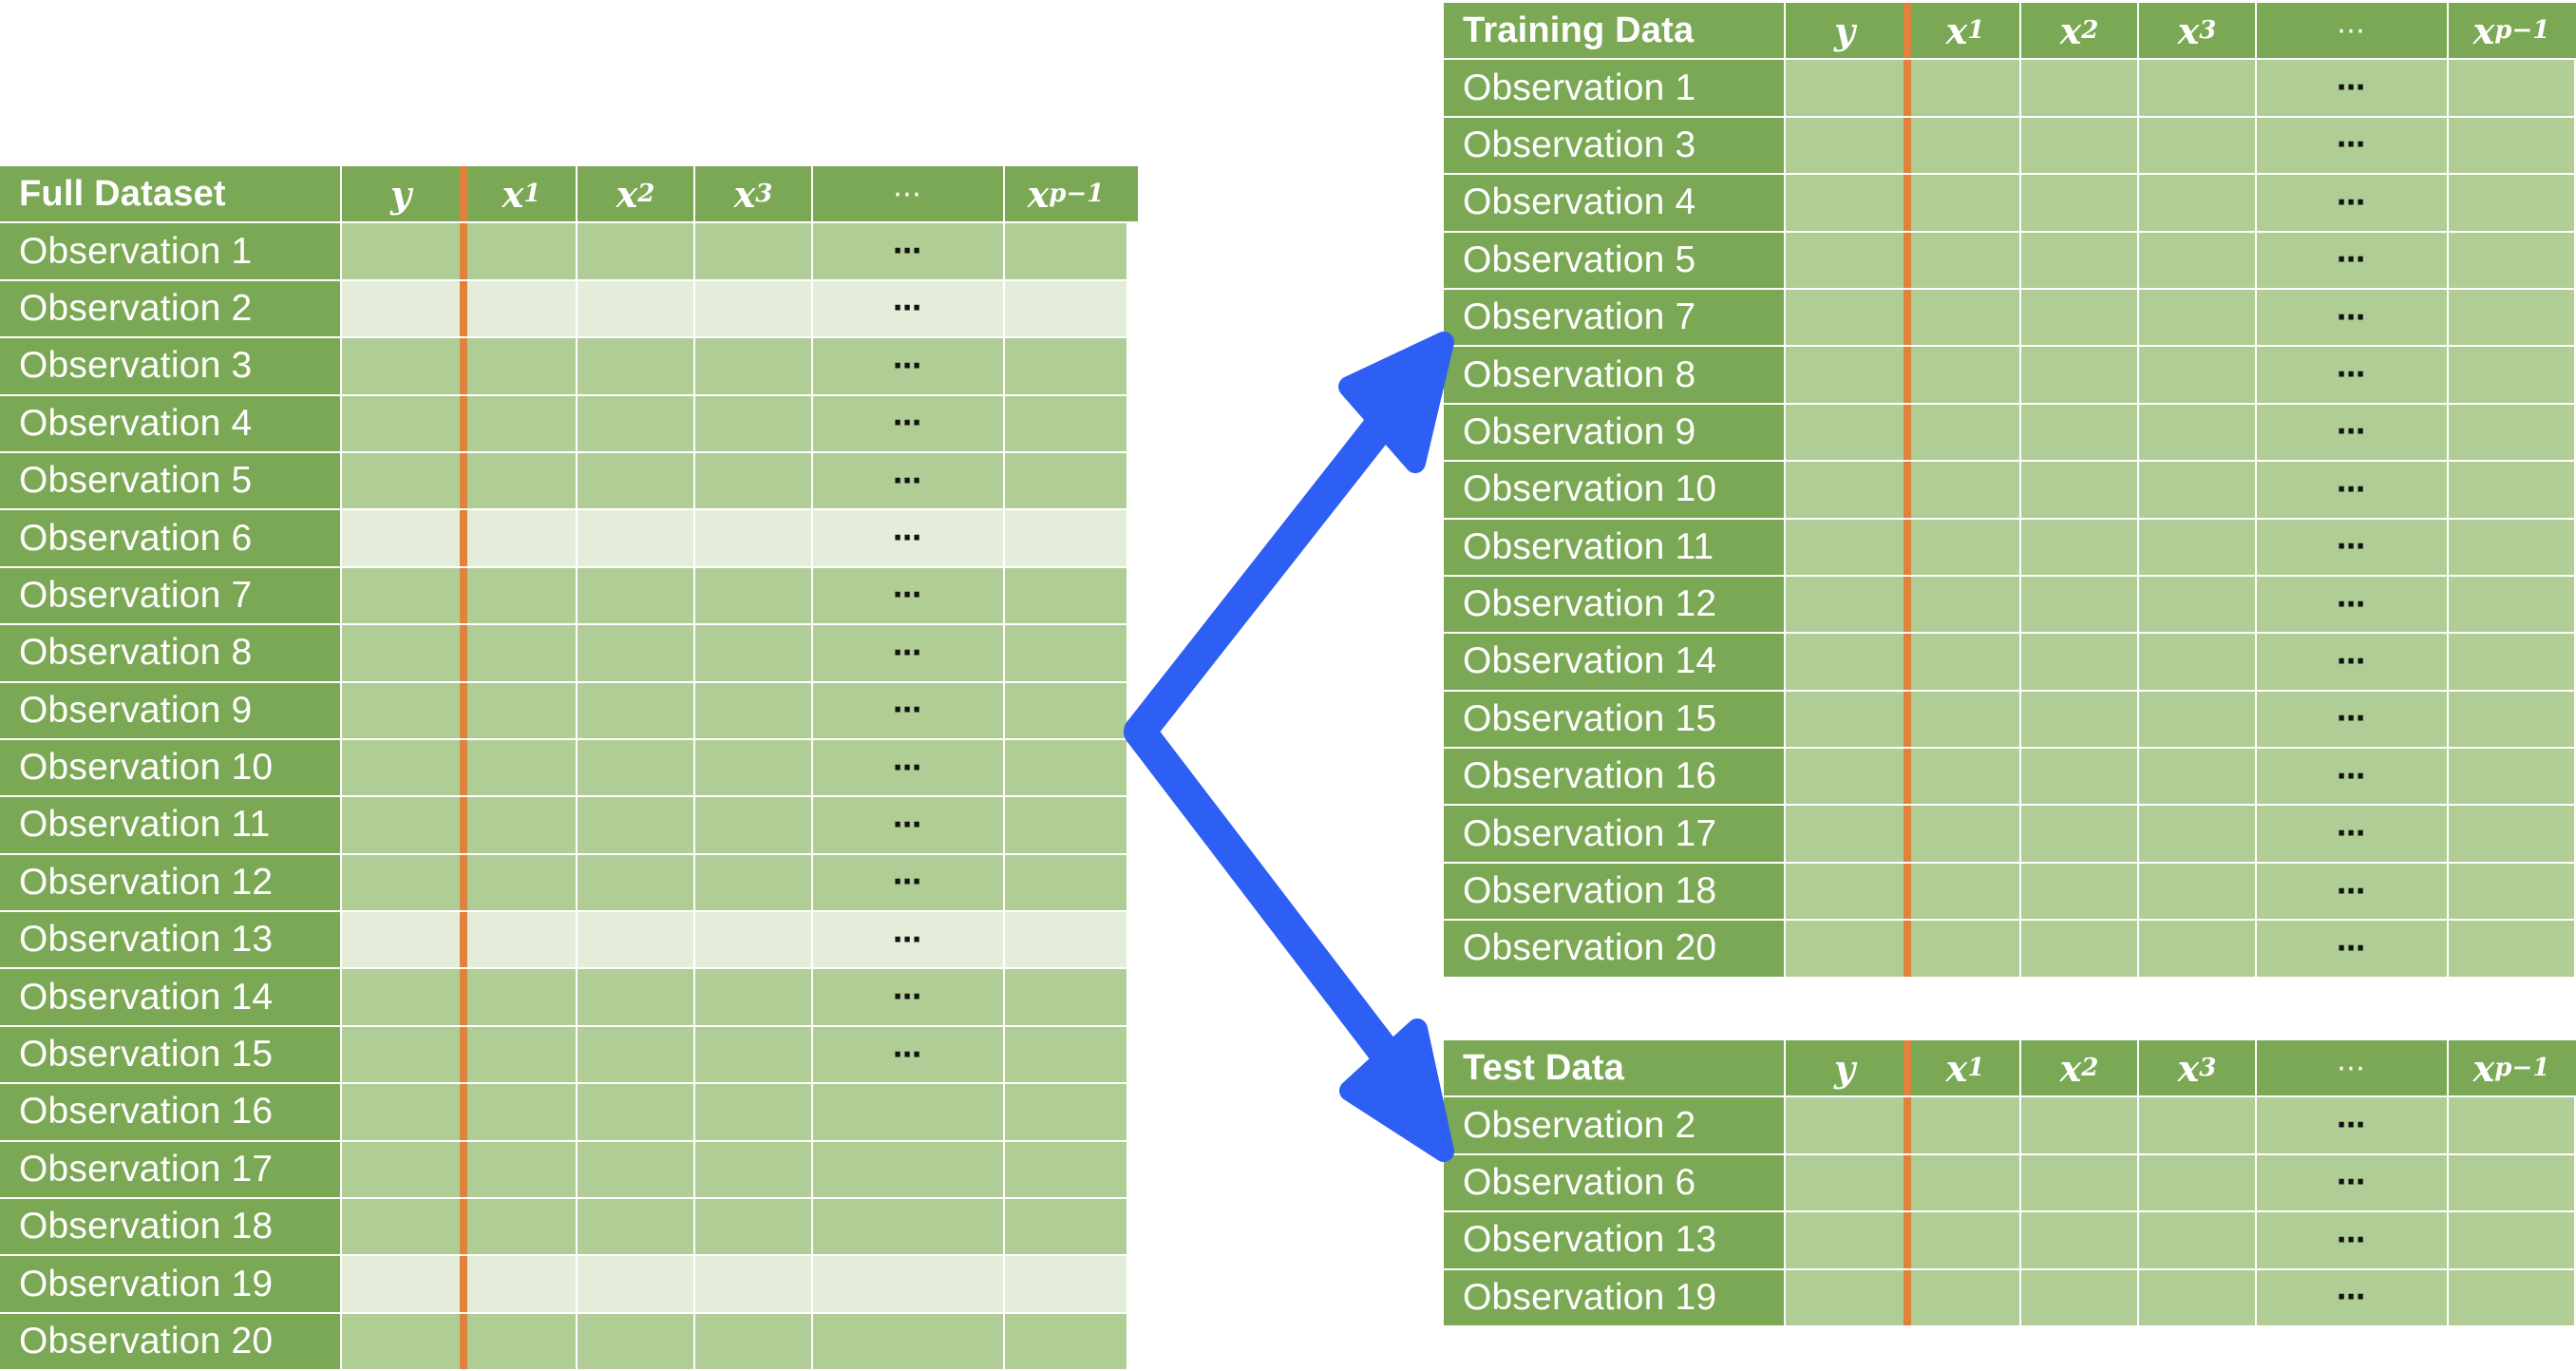  I want to click on arrow-to-test, so click(1289, 939).